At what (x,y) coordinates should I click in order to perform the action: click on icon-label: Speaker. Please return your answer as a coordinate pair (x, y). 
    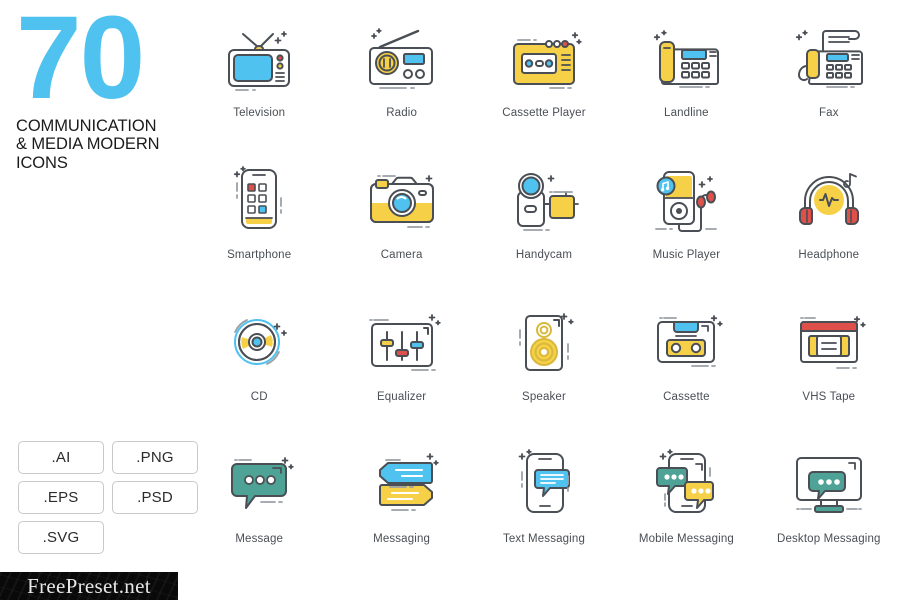
    Looking at the image, I should click on (544, 397).